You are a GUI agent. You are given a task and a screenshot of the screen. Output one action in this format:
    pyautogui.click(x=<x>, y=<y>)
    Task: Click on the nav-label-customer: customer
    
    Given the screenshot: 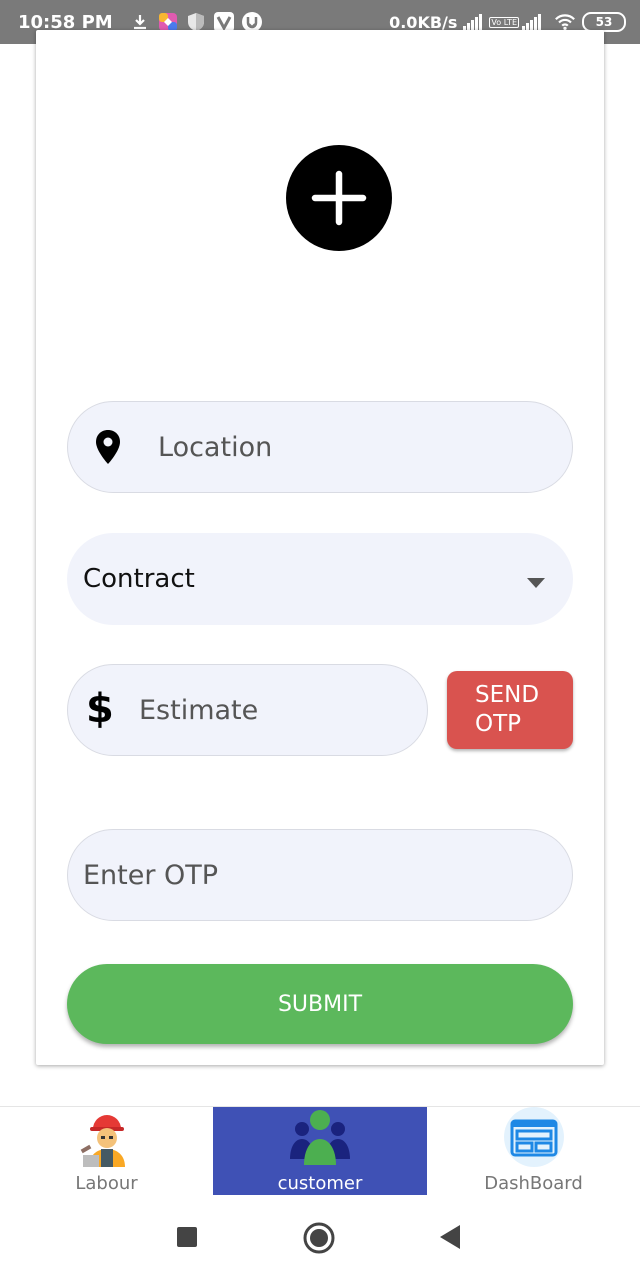 What is the action you would take?
    pyautogui.click(x=320, y=1183)
    